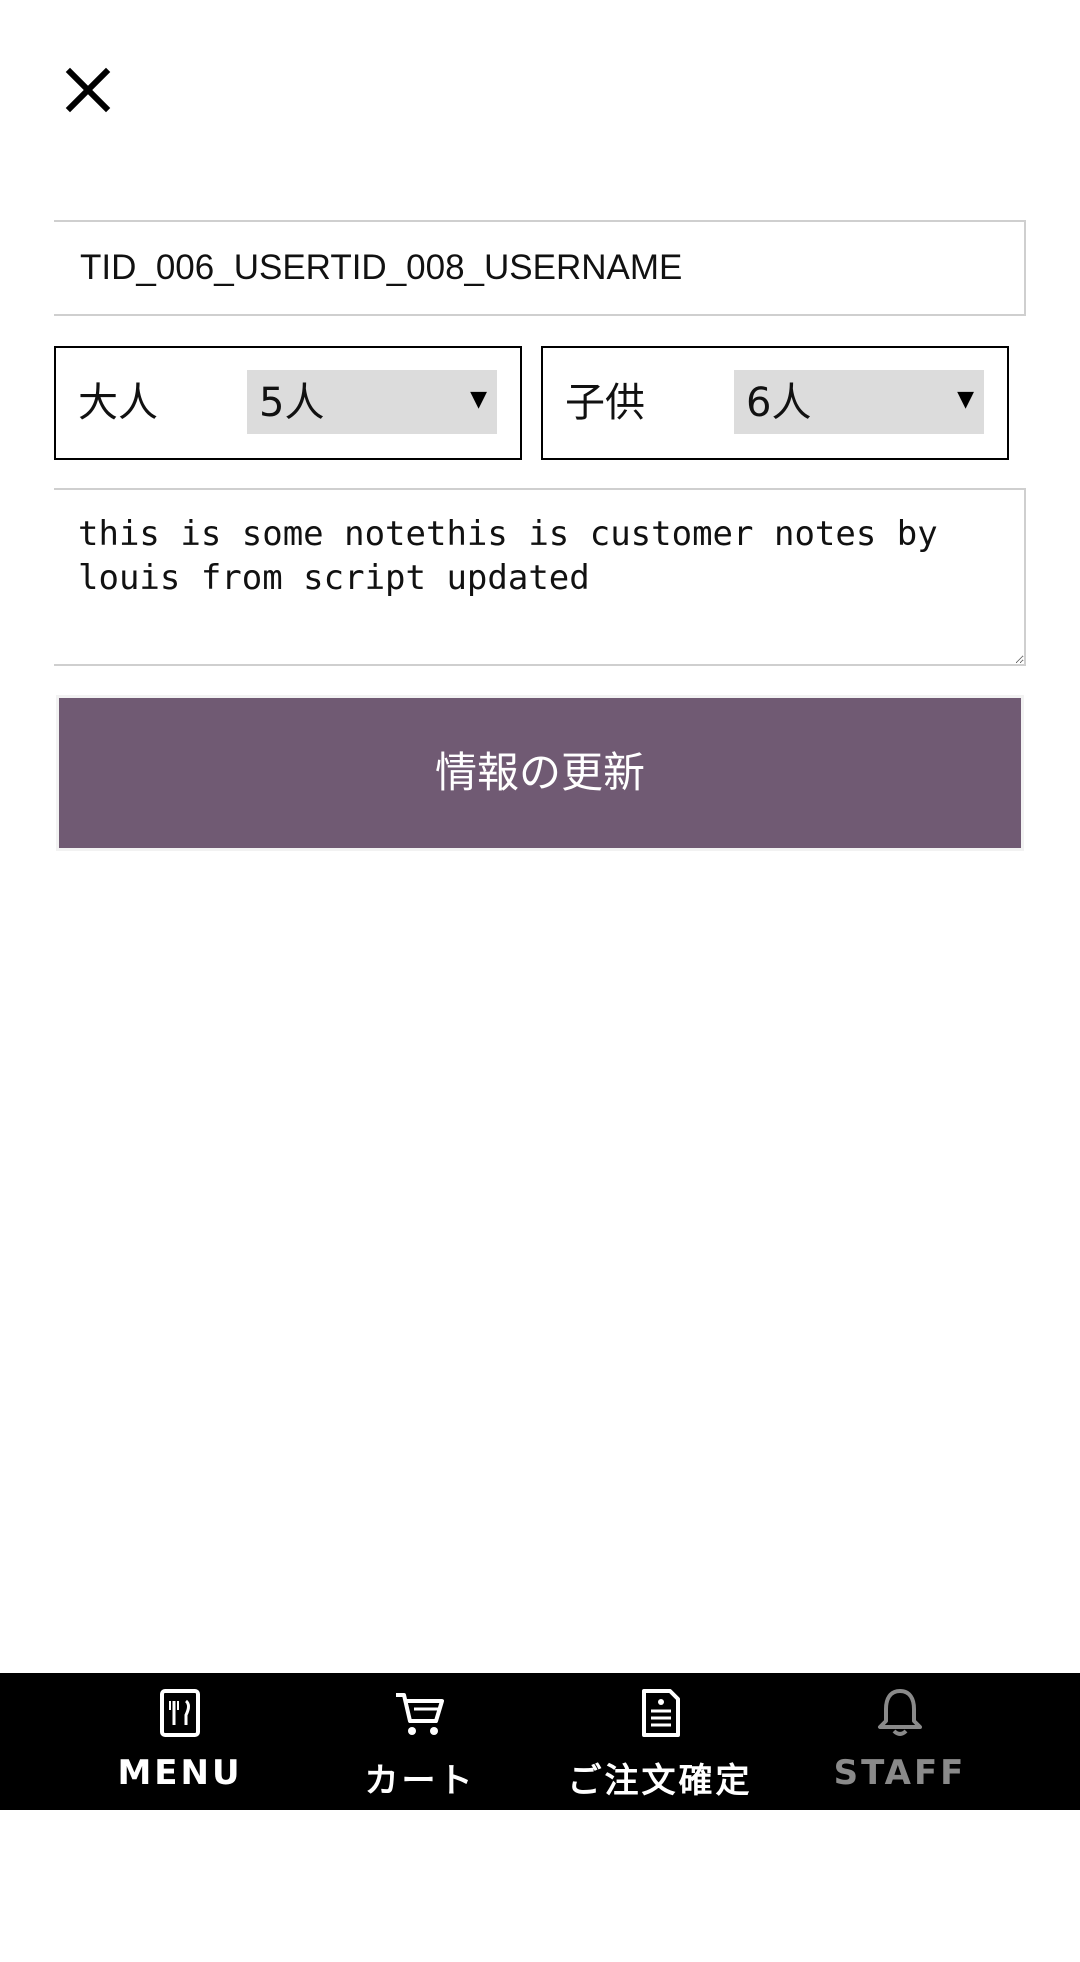  I want to click on bell-icon, so click(900, 1713).